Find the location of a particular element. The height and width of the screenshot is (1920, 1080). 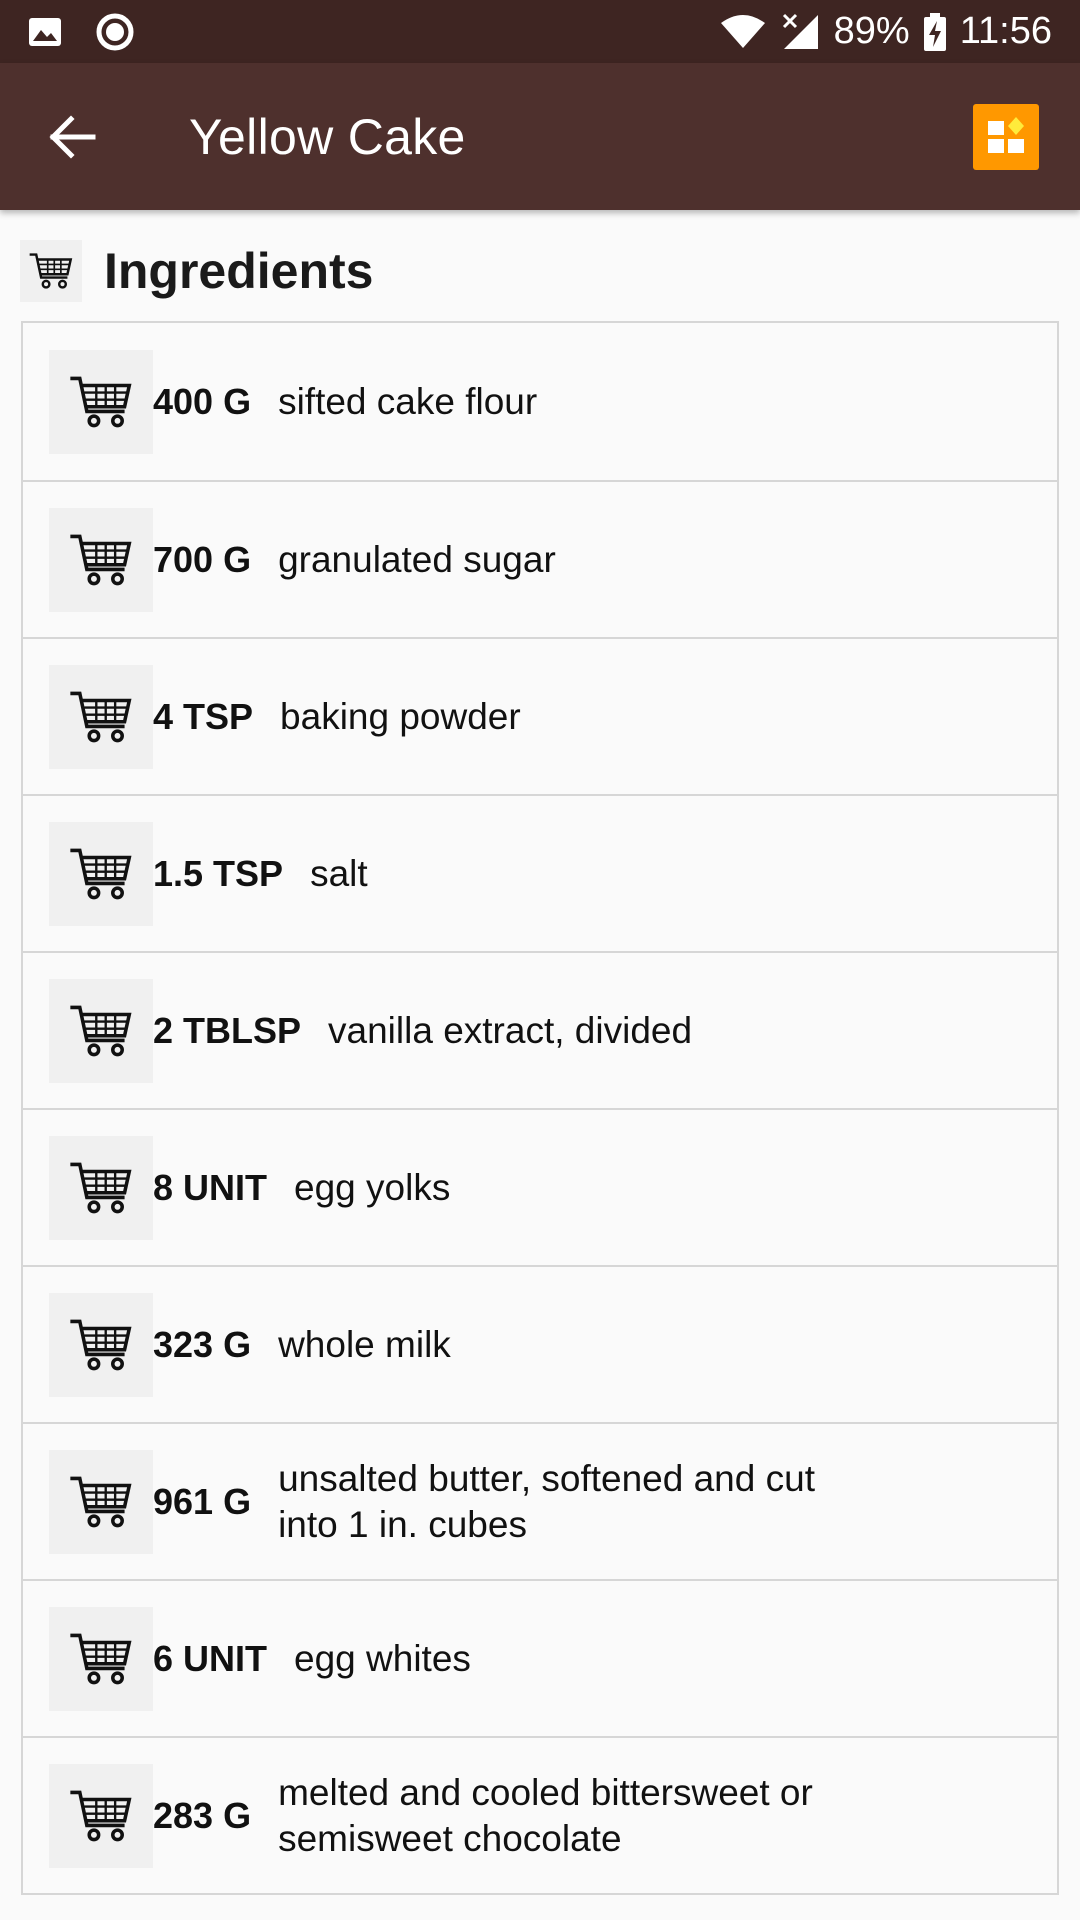

status-bar: 89% 11:56 is located at coordinates (540, 31).